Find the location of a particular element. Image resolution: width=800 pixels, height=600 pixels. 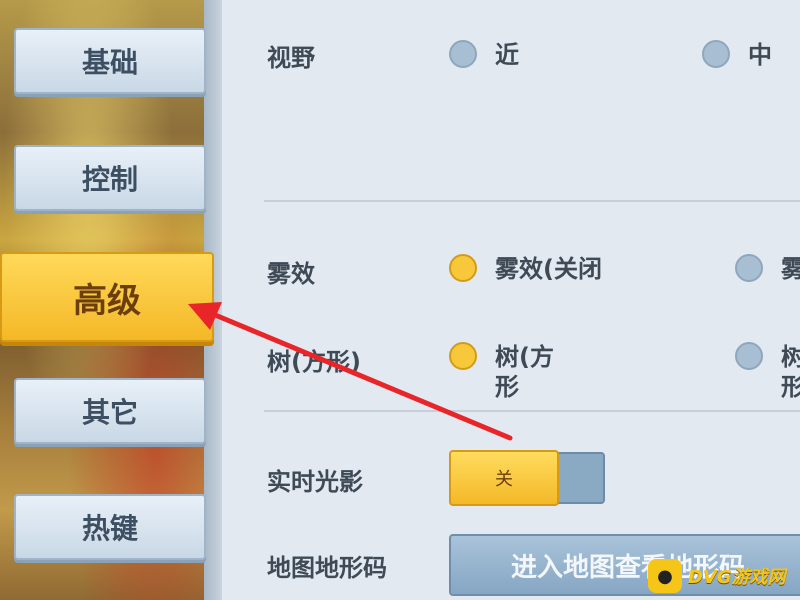

tab-advanced: 高级 is located at coordinates (107, 297).